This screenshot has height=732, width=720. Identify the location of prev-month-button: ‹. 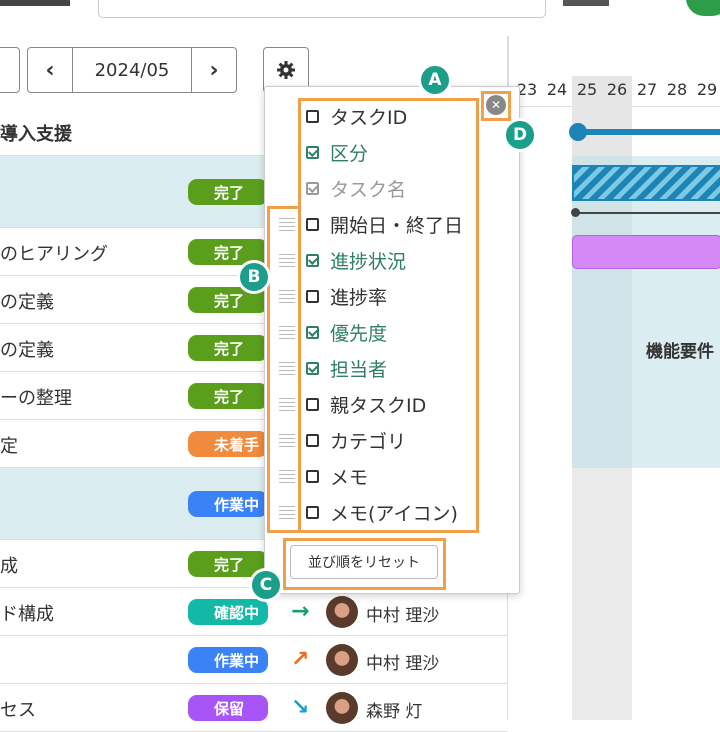
(50, 70).